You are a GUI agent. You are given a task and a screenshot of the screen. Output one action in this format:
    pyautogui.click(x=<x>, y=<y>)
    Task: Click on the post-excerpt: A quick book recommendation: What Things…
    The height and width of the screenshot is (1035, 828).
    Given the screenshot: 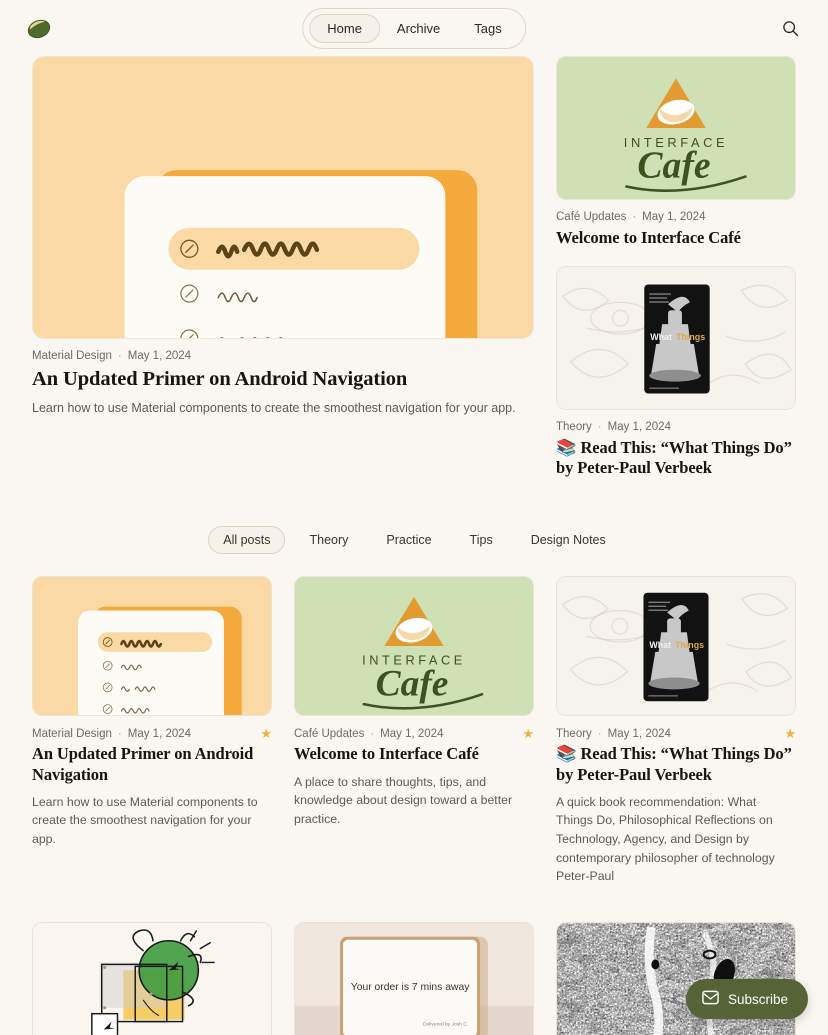 What is the action you would take?
    pyautogui.click(x=665, y=839)
    